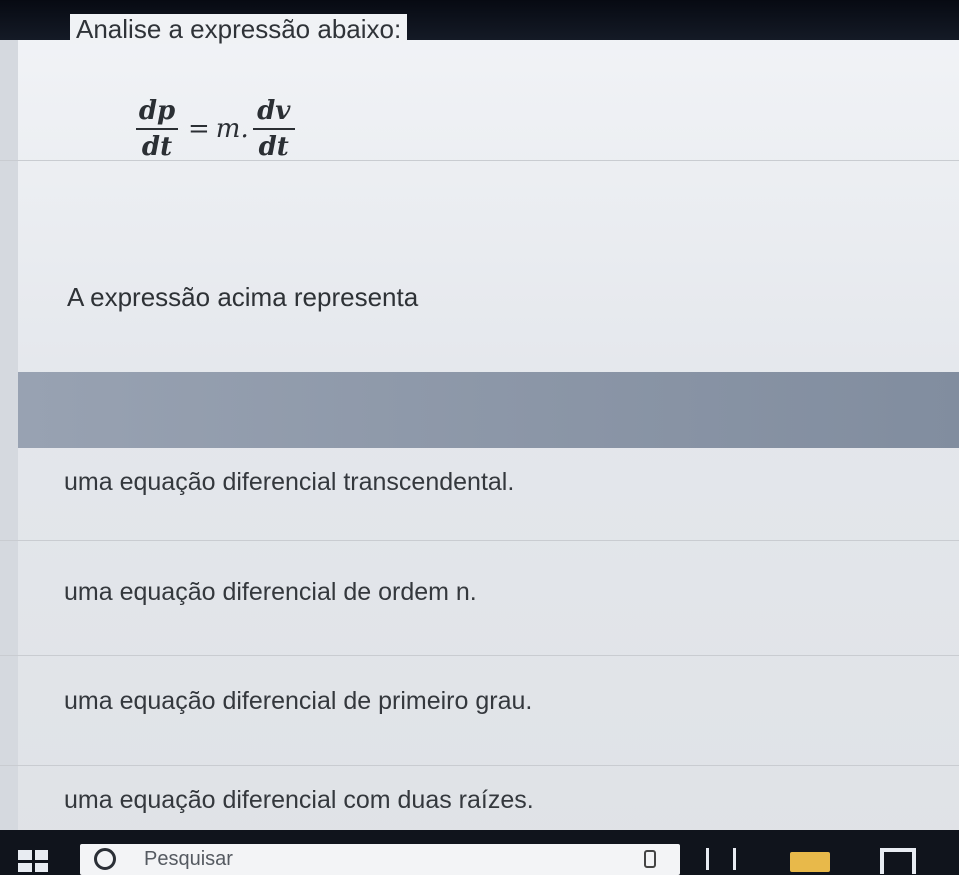  What do you see at coordinates (380, 859) in the screenshot?
I see `taskbar-search-box: Pesquisar` at bounding box center [380, 859].